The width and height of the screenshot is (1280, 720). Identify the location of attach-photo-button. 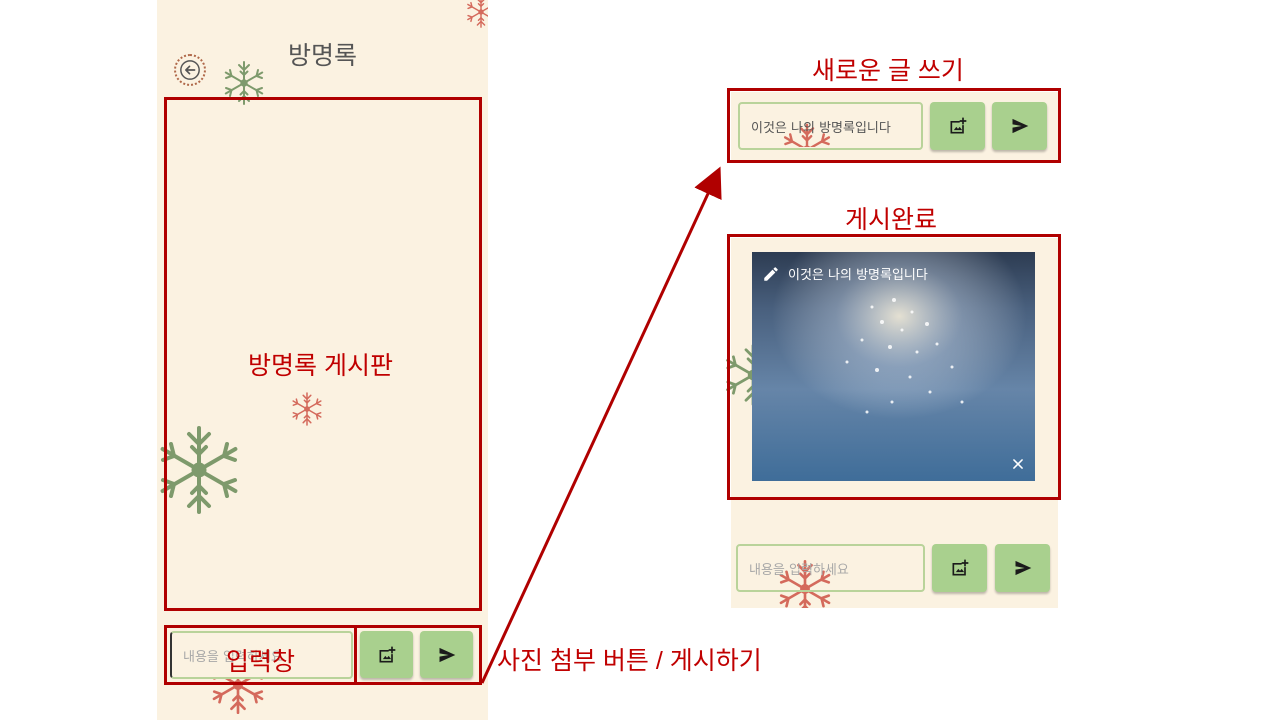
(959, 568).